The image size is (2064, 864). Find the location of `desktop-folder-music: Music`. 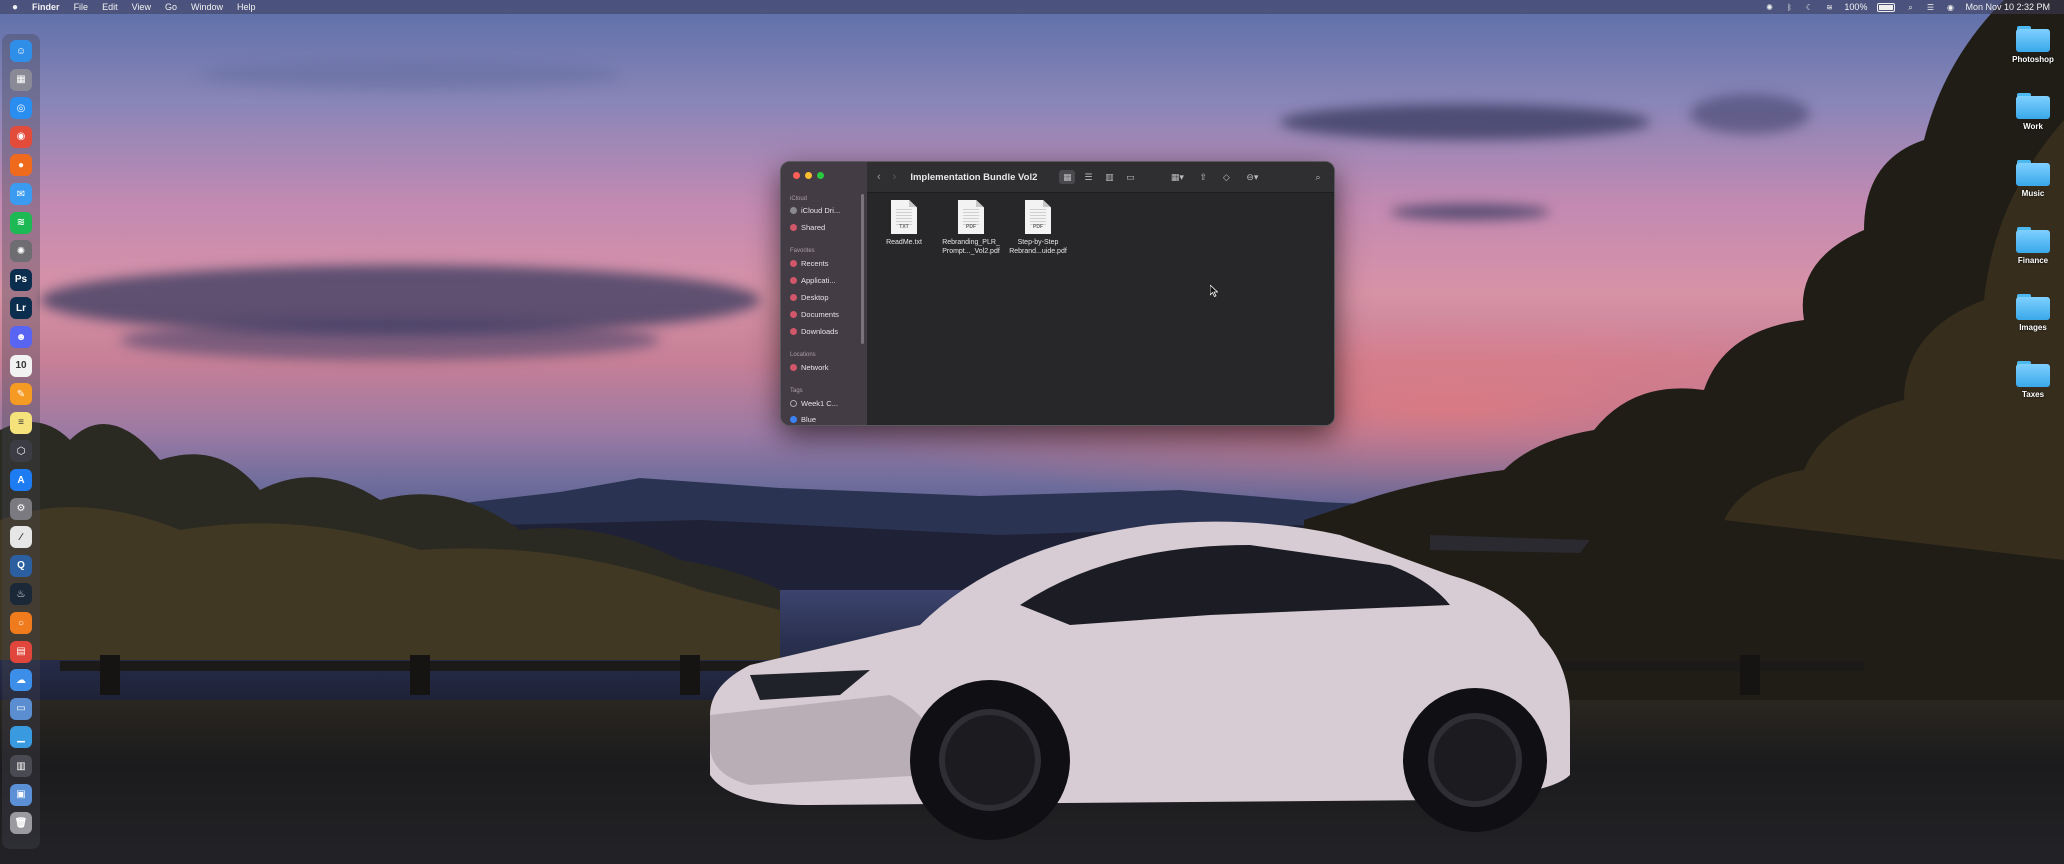

desktop-folder-music: Music is located at coordinates (2033, 179).